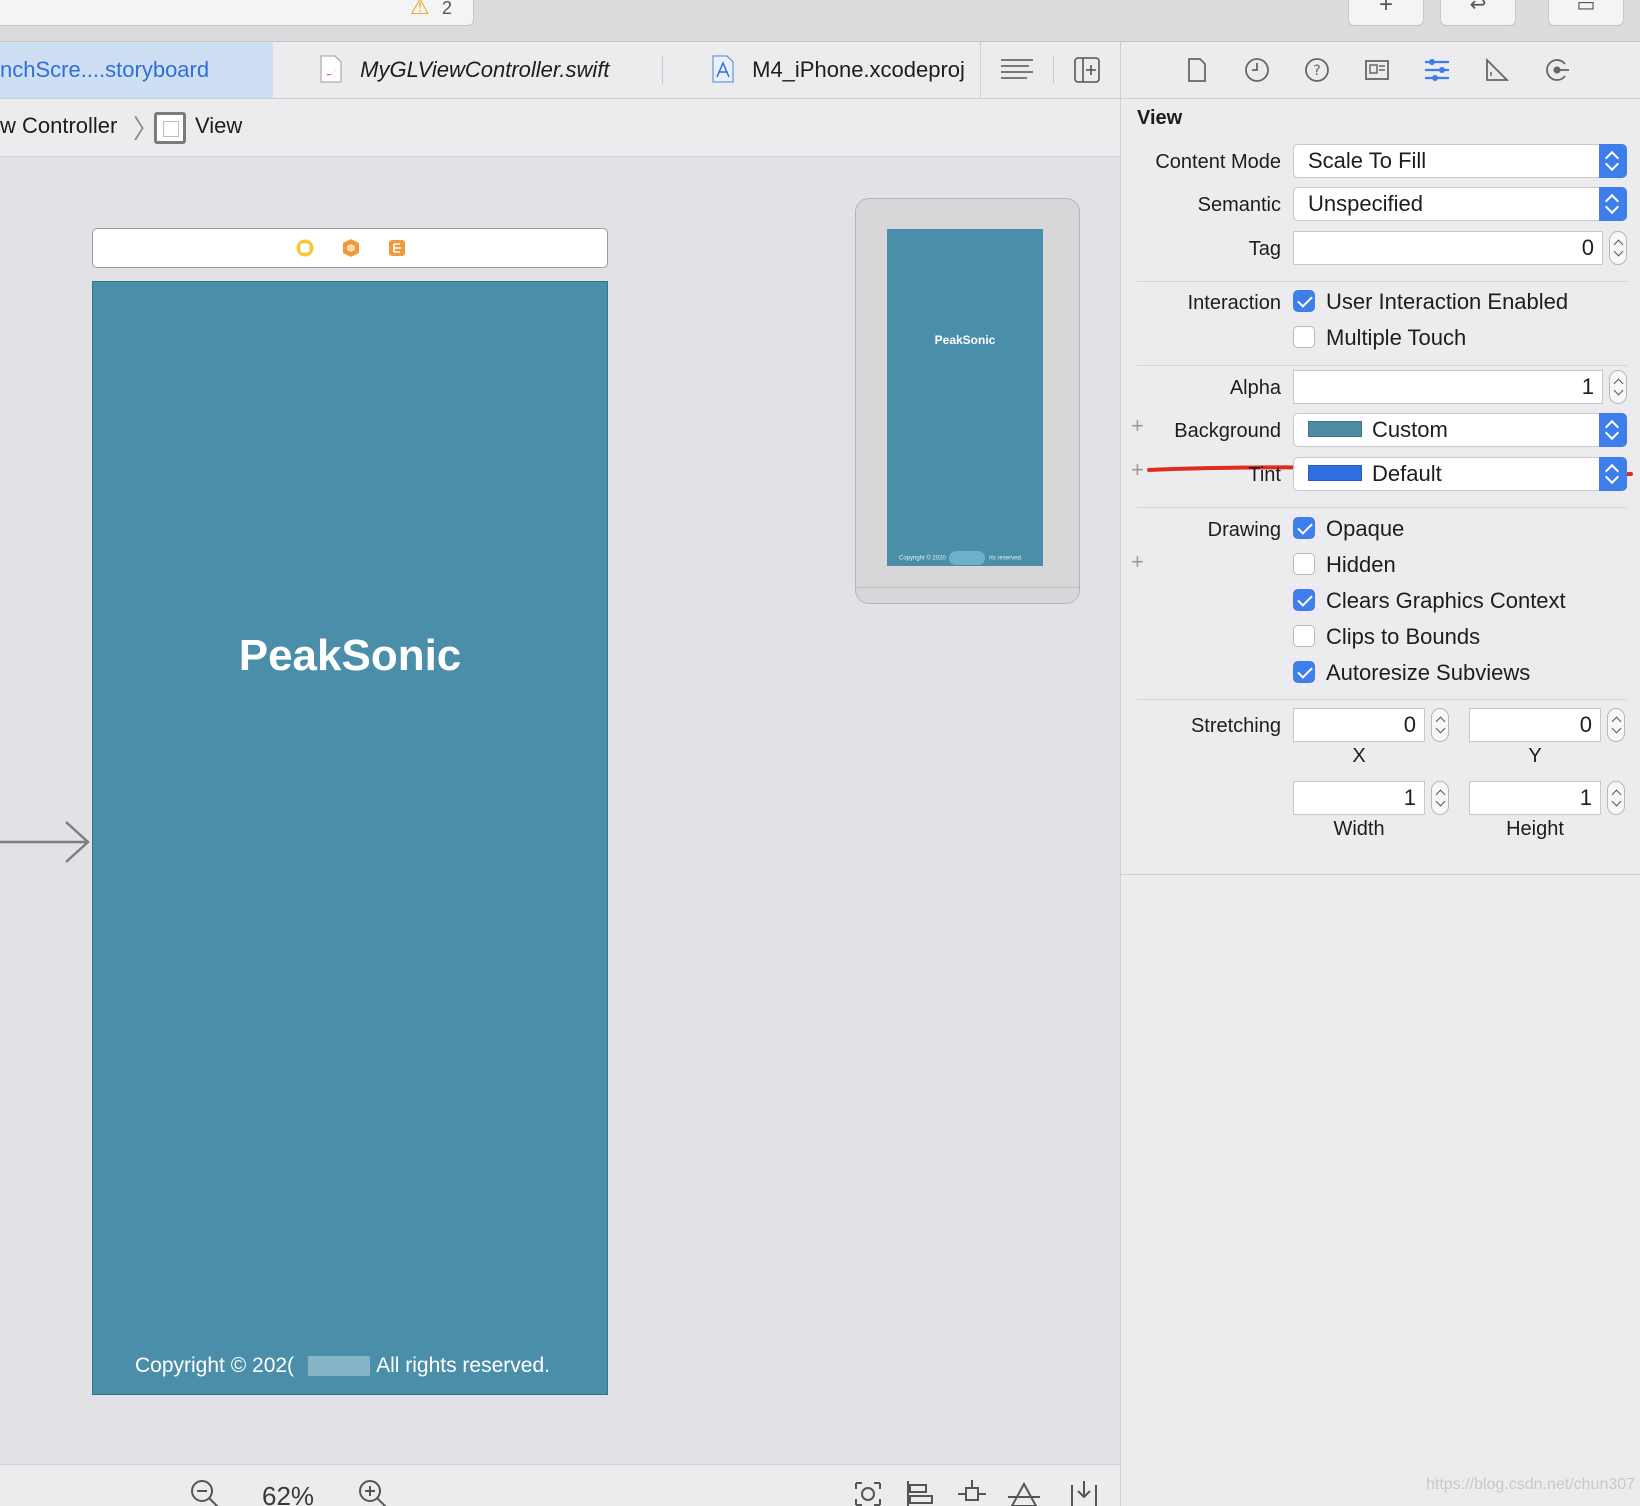 Image resolution: width=1640 pixels, height=1506 pixels. What do you see at coordinates (1380, 874) in the screenshot?
I see `inspector-divider` at bounding box center [1380, 874].